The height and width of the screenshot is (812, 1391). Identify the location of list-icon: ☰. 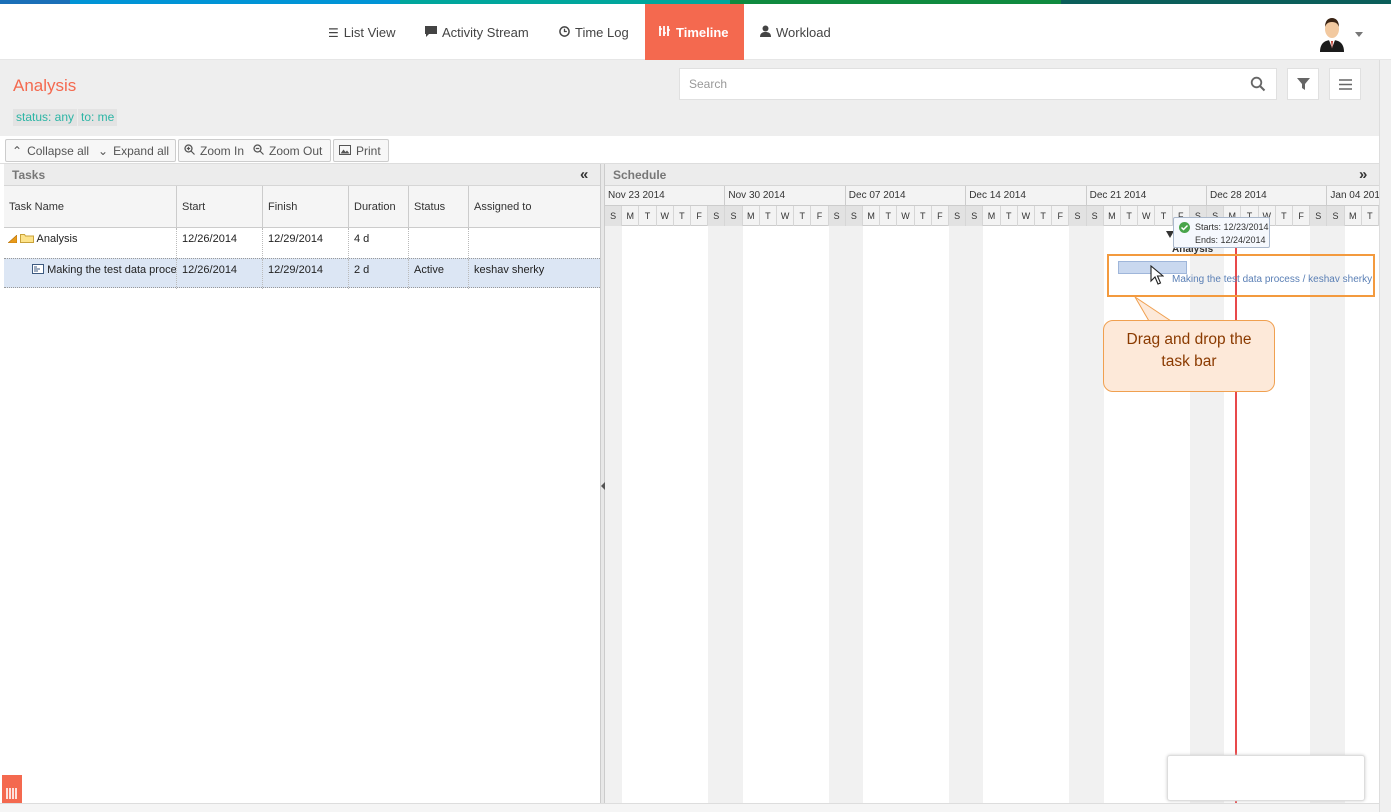
(333, 33).